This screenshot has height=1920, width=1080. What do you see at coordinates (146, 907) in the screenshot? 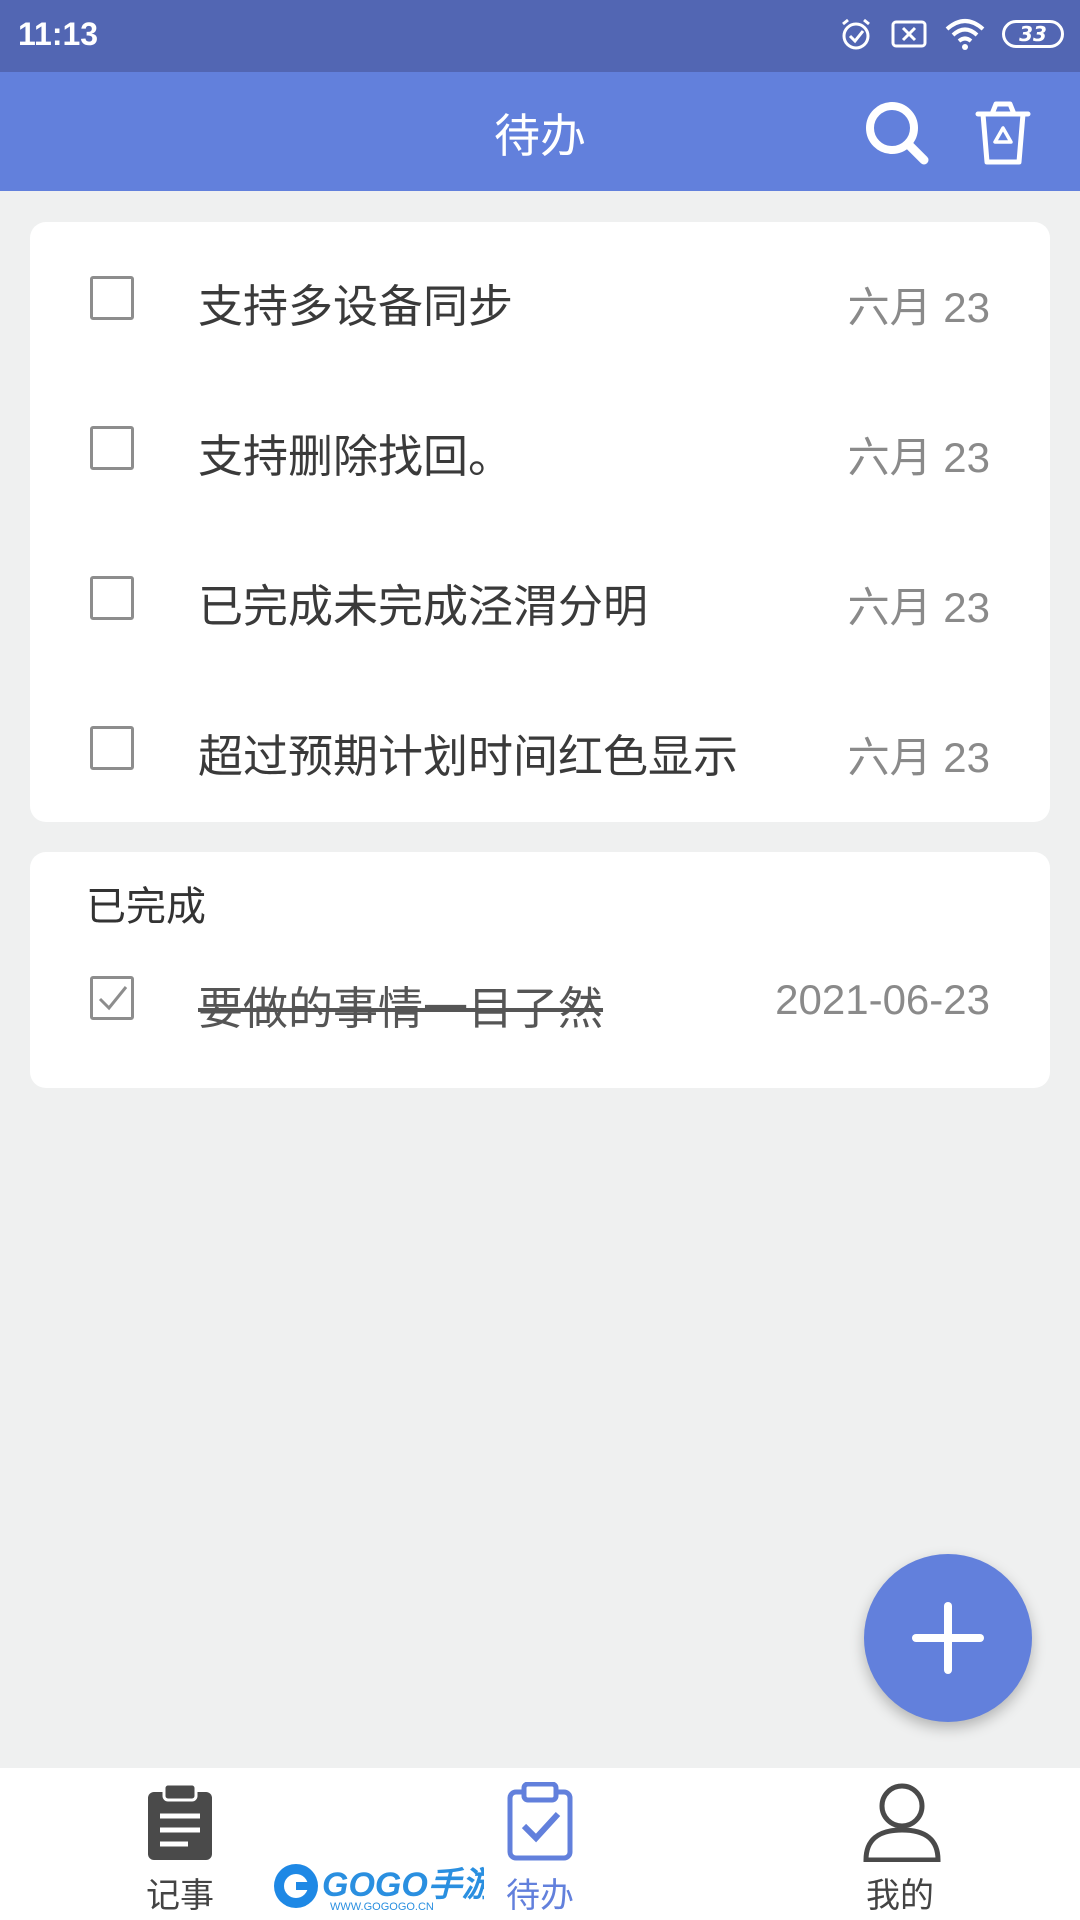
I see `completed-section-title: 已完成` at bounding box center [146, 907].